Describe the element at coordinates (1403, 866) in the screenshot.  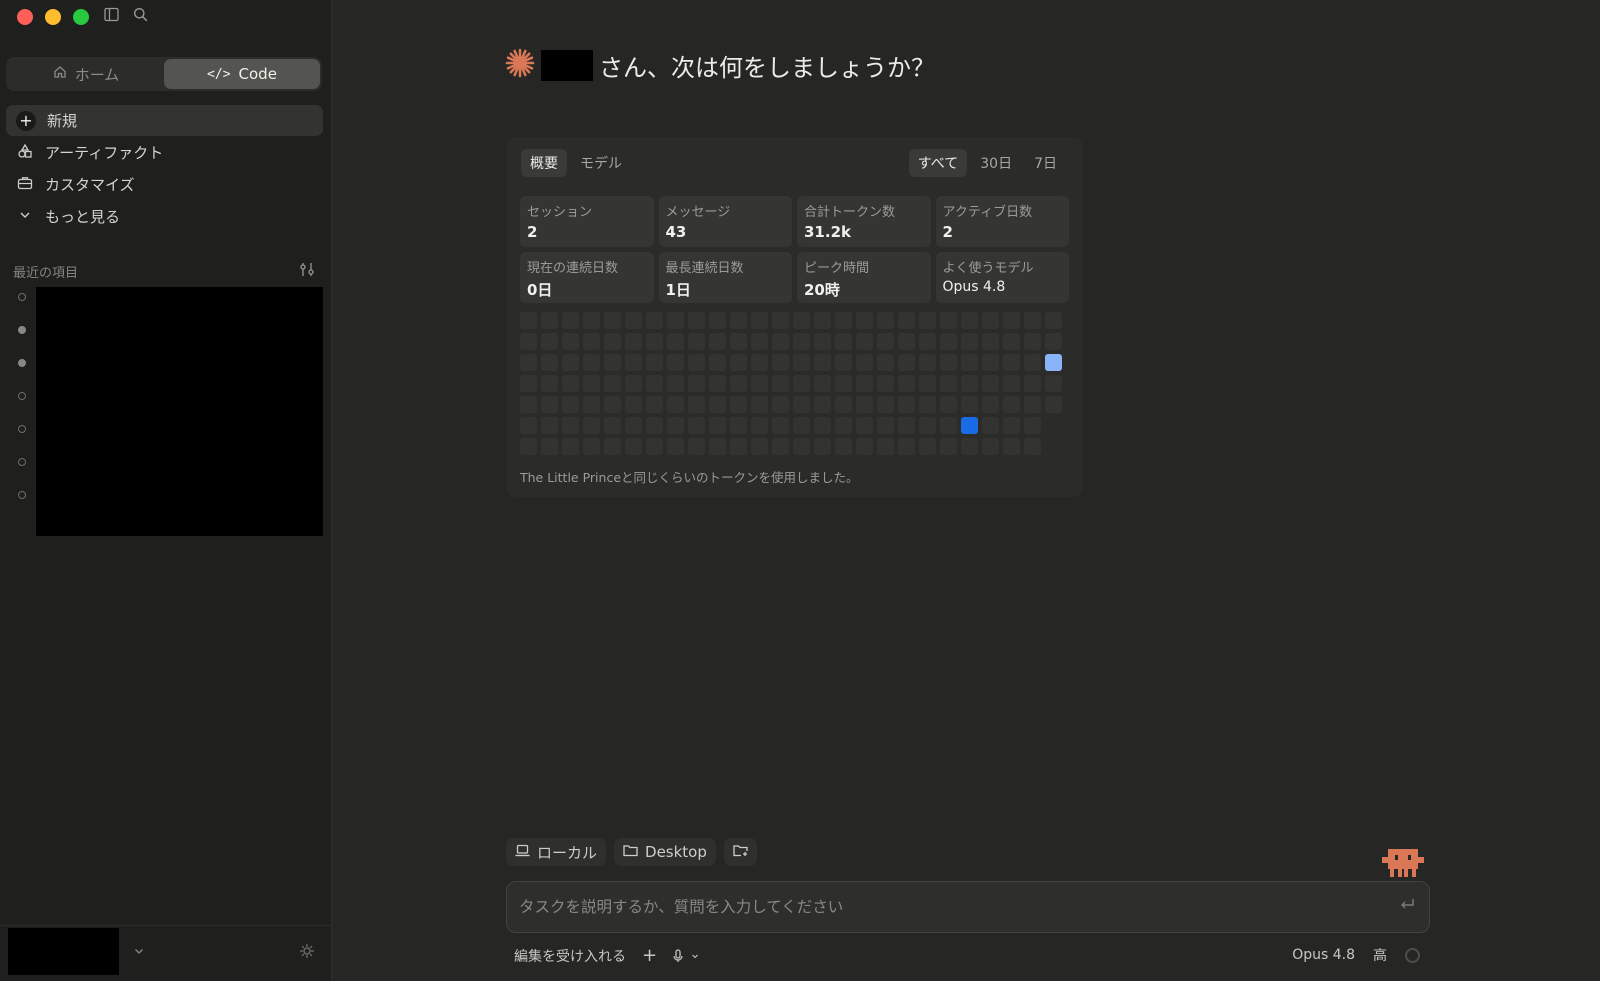
I see `mascot-icon` at that location.